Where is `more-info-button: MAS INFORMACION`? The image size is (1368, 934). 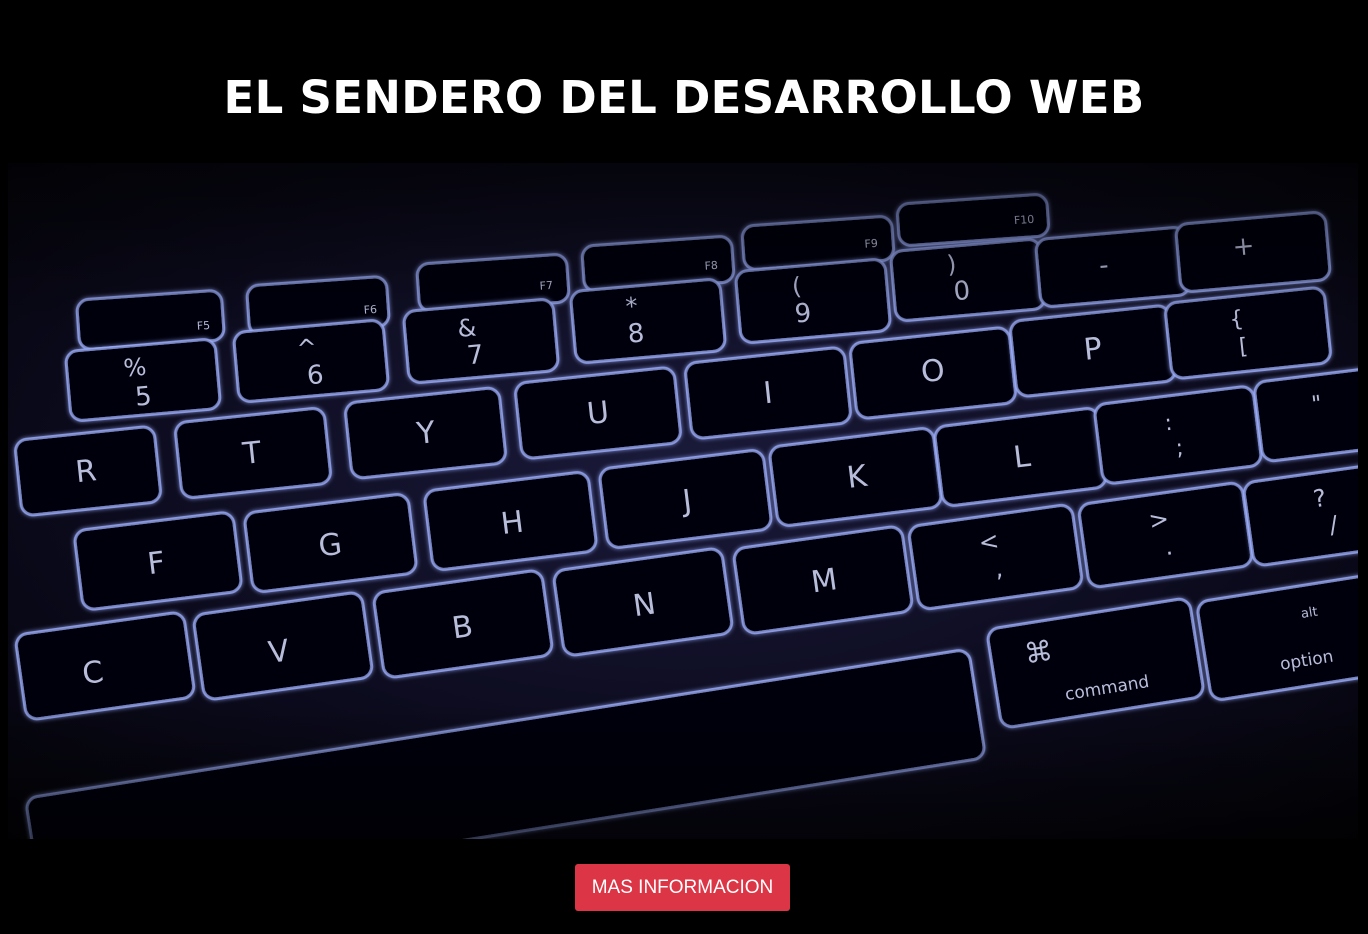
more-info-button: MAS INFORMACION is located at coordinates (682, 887).